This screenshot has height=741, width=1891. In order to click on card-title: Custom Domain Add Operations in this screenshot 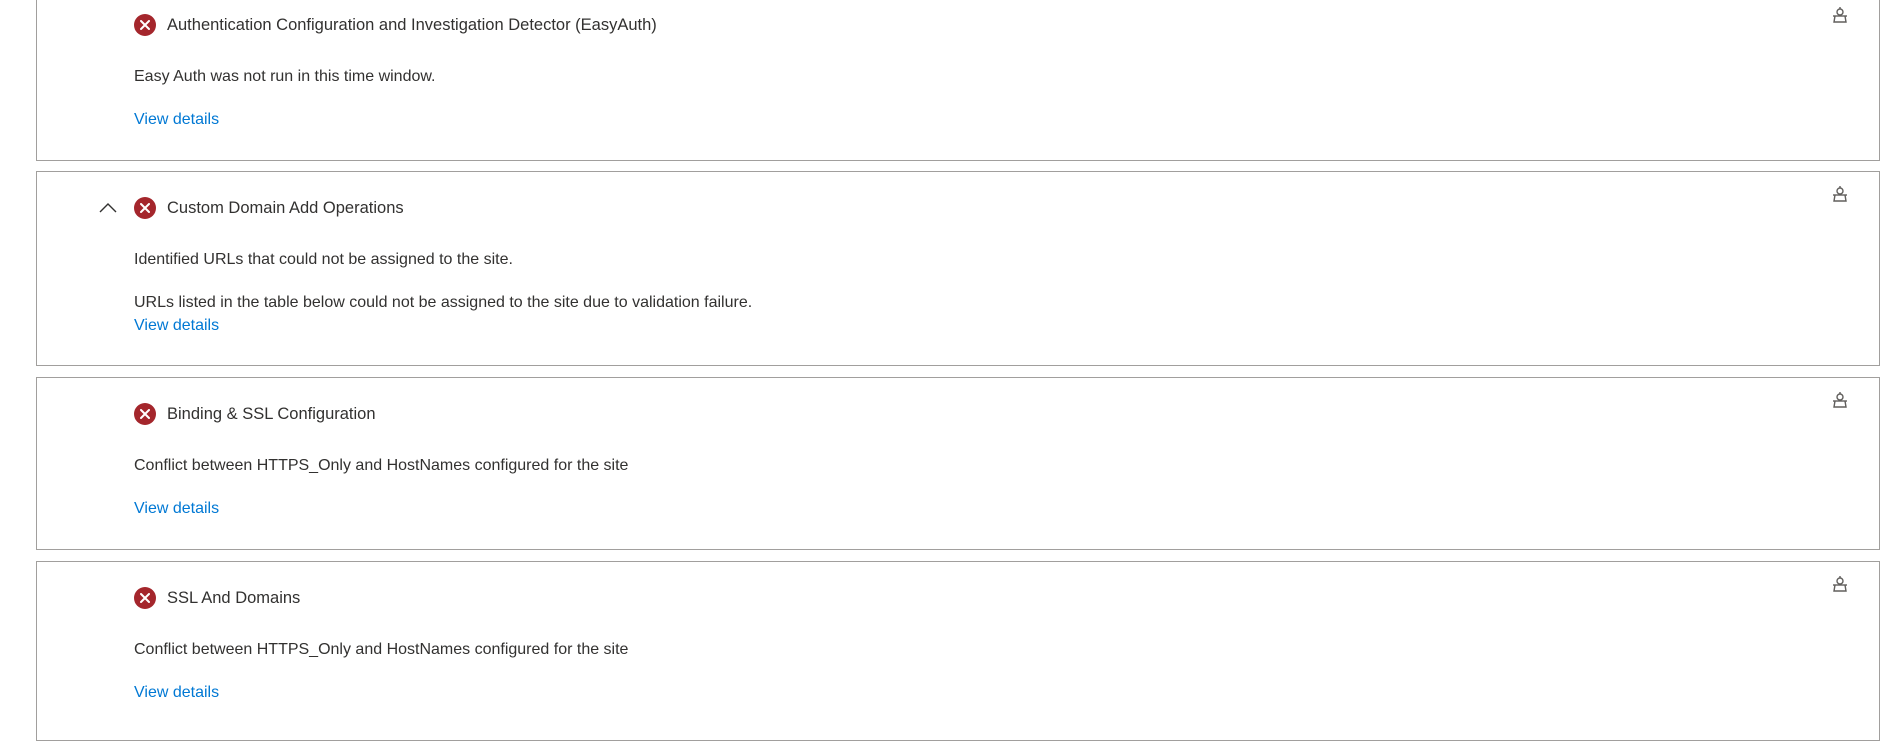, I will do `click(285, 208)`.